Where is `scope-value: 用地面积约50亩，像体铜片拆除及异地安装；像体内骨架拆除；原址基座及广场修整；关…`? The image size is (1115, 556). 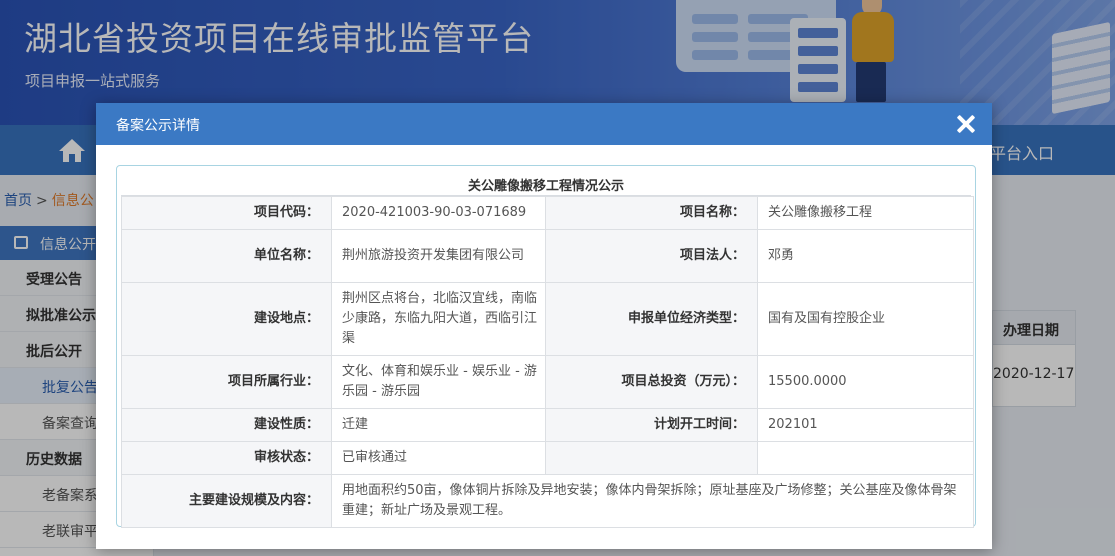
scope-value: 用地面积约50亩，像体铜片拆除及异地安装；像体内骨架拆除；原址基座及广场修整；关… is located at coordinates (652, 501).